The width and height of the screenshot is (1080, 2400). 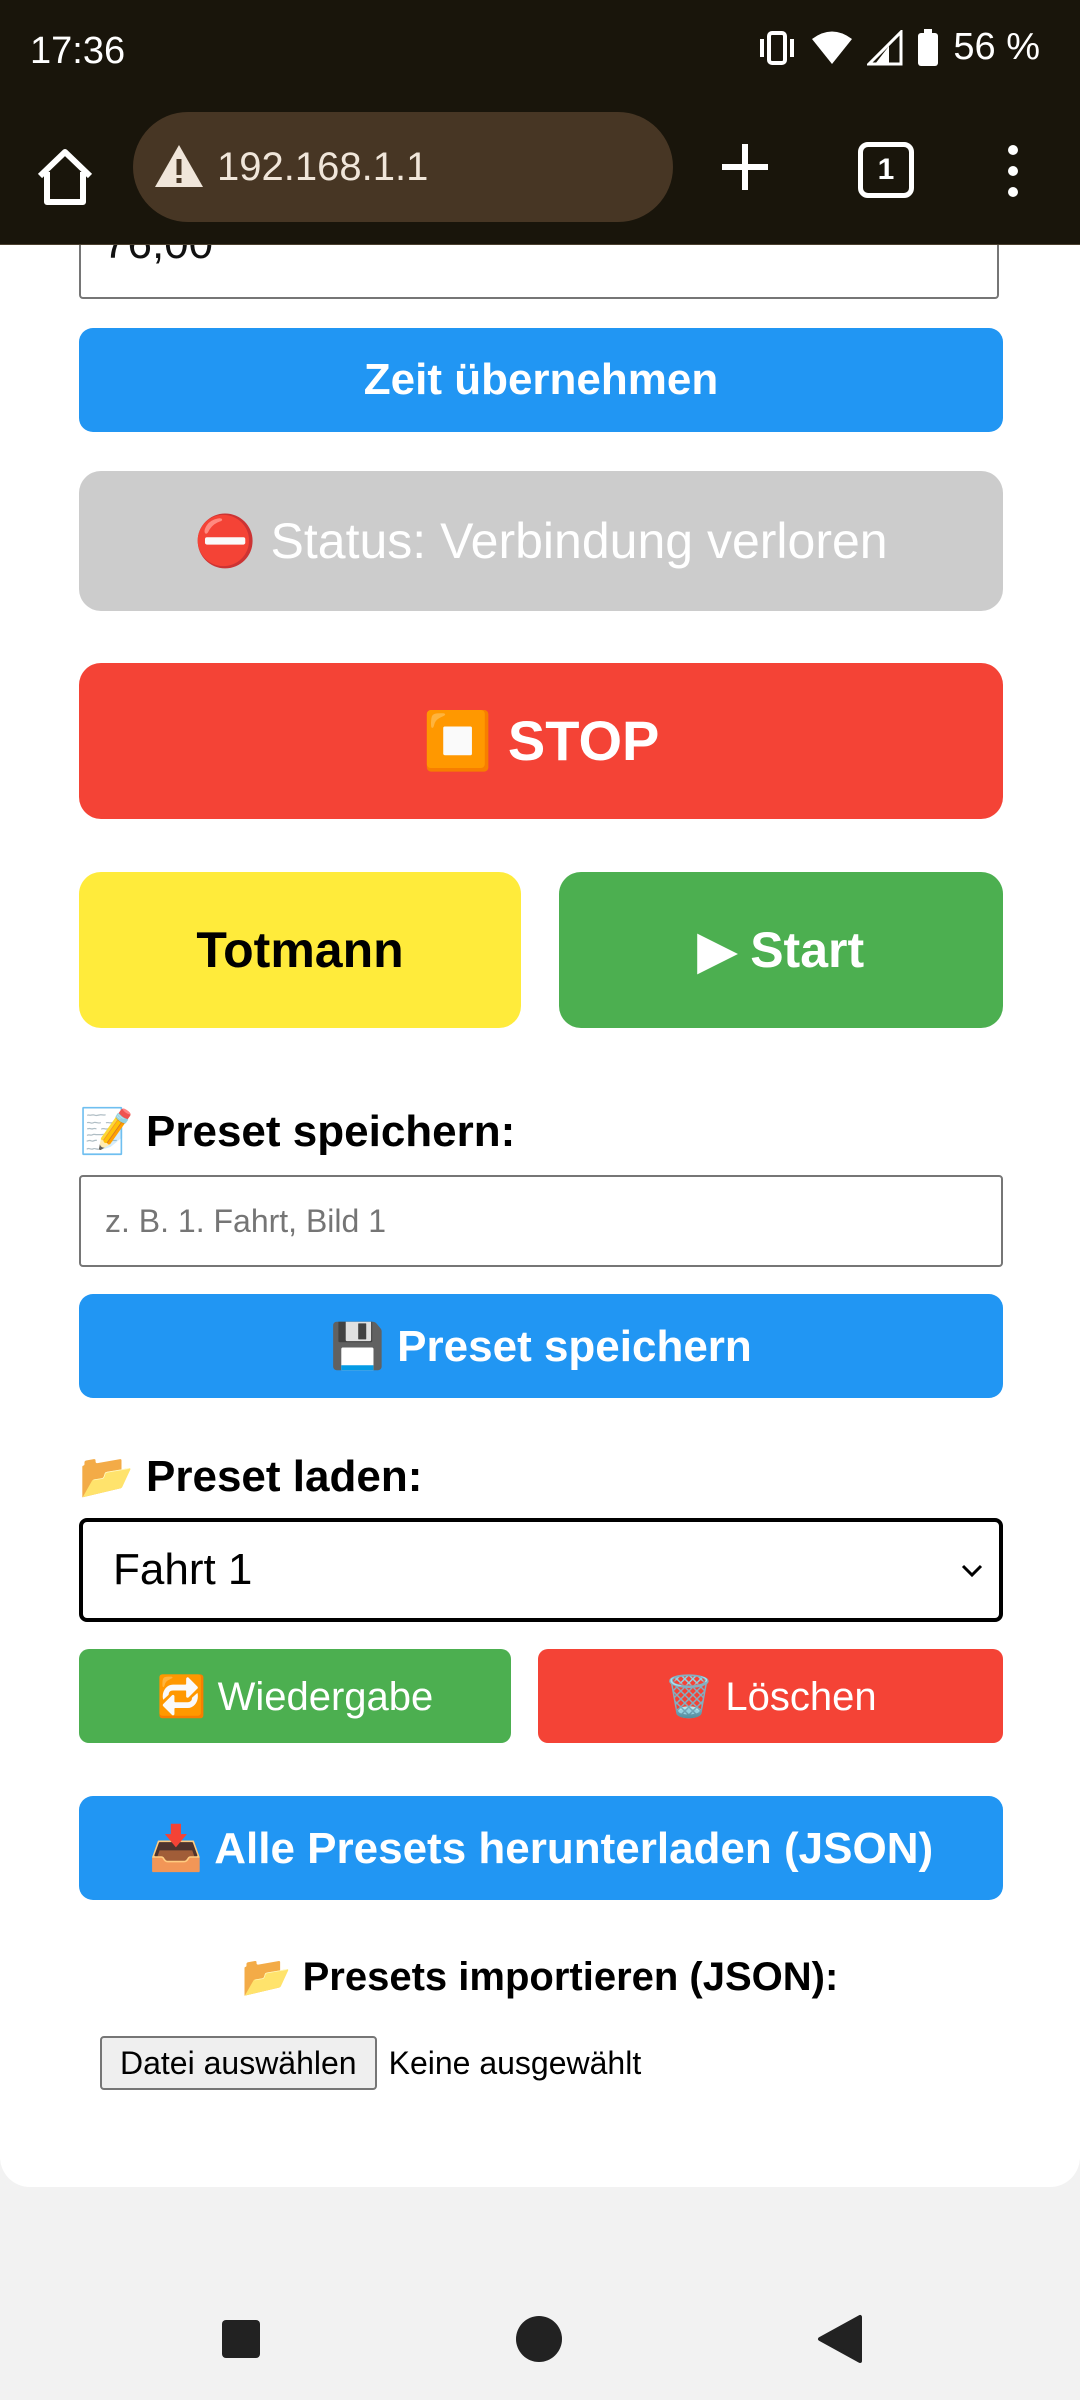 What do you see at coordinates (996, 47) in the screenshot?
I see `battery-percent: 56 %` at bounding box center [996, 47].